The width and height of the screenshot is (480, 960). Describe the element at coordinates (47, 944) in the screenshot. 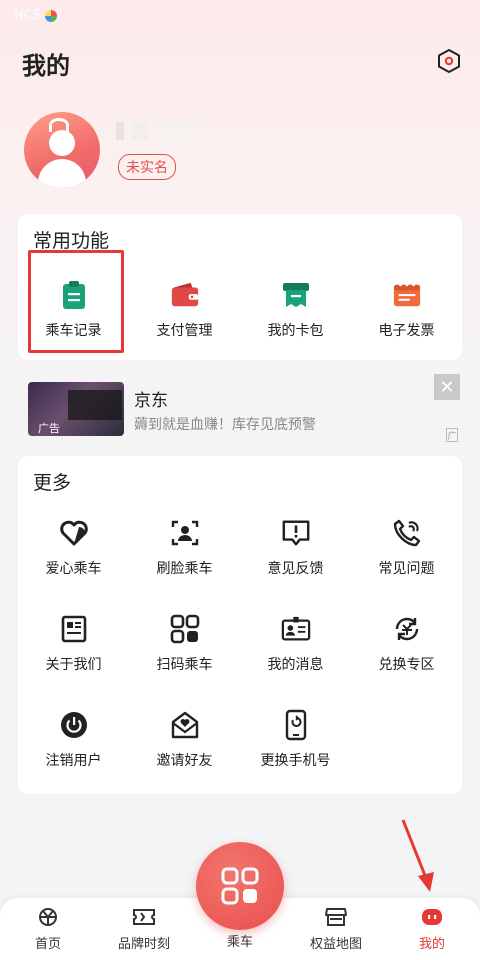

I see `tab-label: 首页` at that location.